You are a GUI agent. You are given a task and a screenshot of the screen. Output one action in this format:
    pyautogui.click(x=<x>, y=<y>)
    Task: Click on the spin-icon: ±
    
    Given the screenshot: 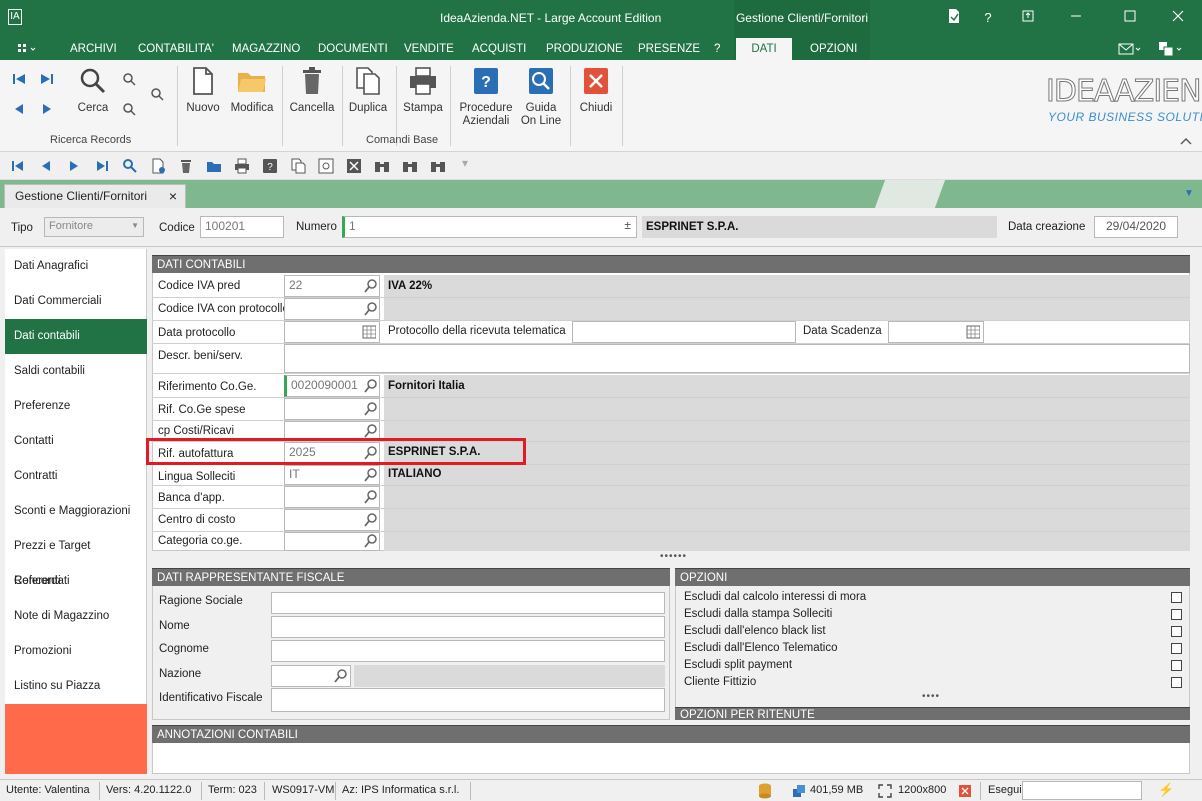 What is the action you would take?
    pyautogui.click(x=627, y=225)
    